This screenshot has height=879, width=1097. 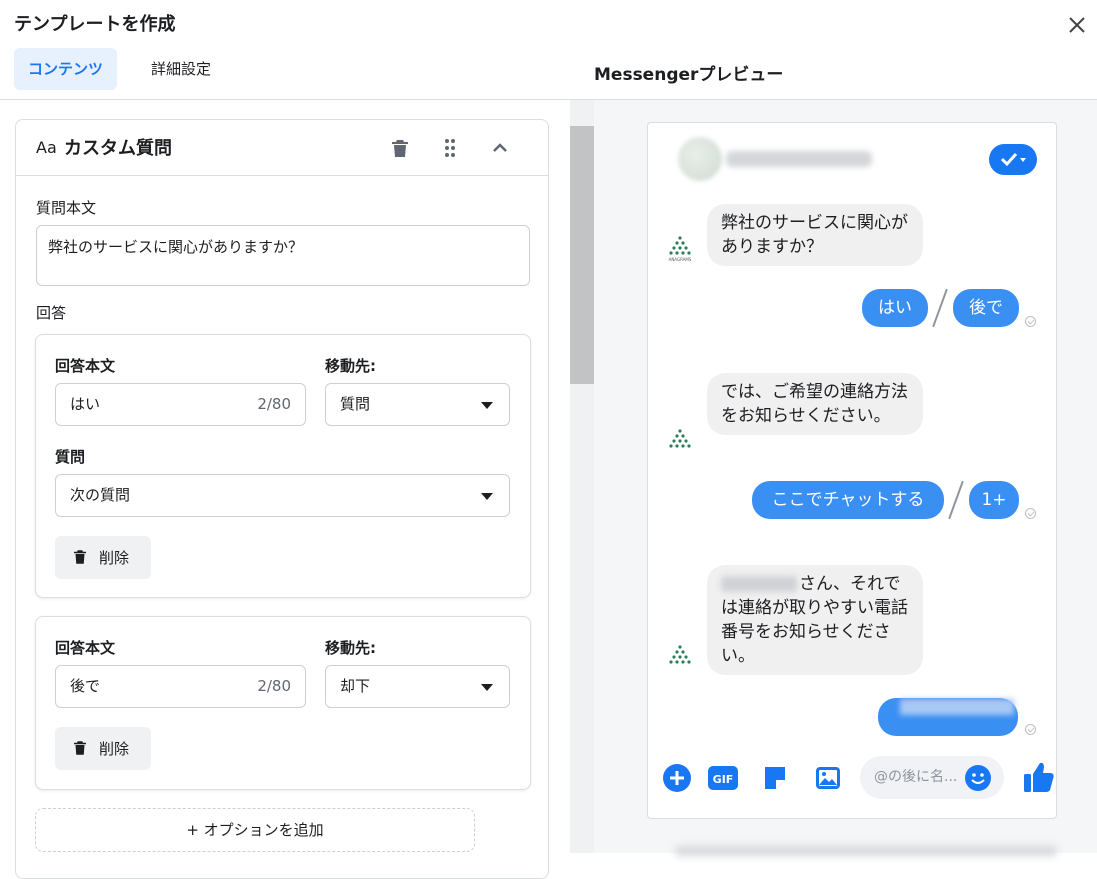 What do you see at coordinates (180, 686) in the screenshot?
I see `answer-input: 後で 2/80` at bounding box center [180, 686].